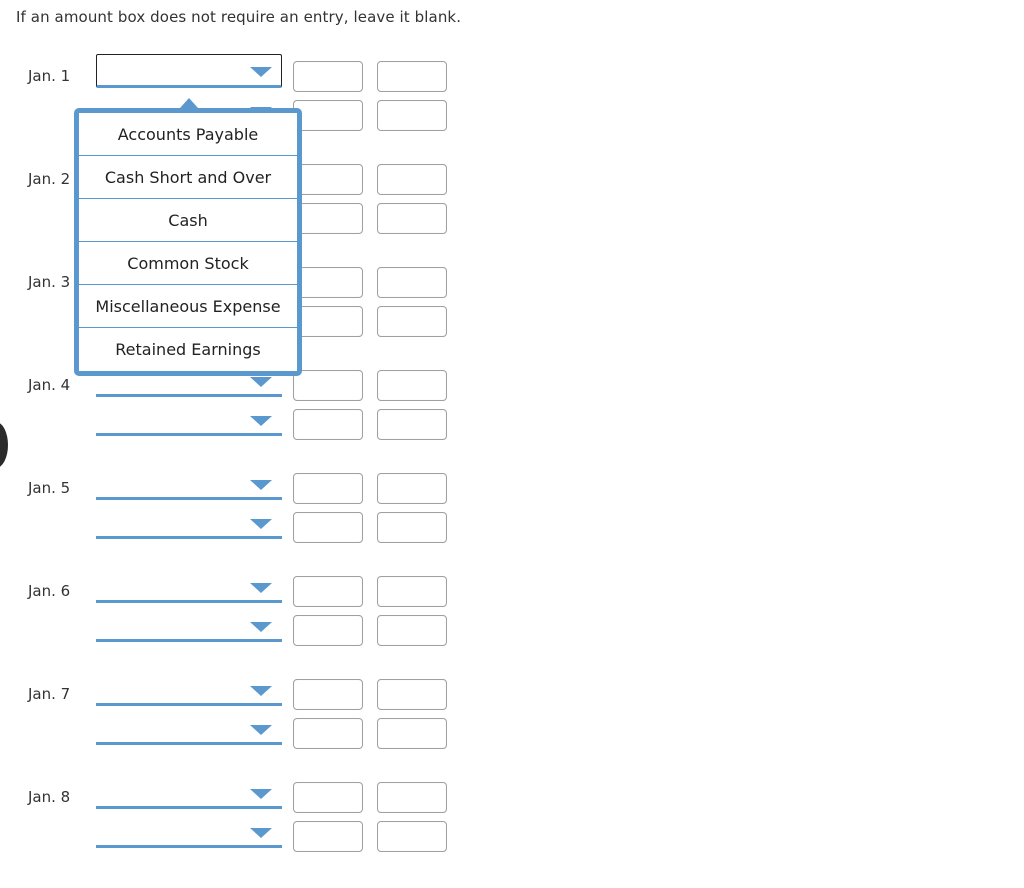 Image resolution: width=1024 pixels, height=888 pixels. Describe the element at coordinates (188, 306) in the screenshot. I see `dropdown-option-miscellaneous-expense: Miscellaneous Expense` at that location.